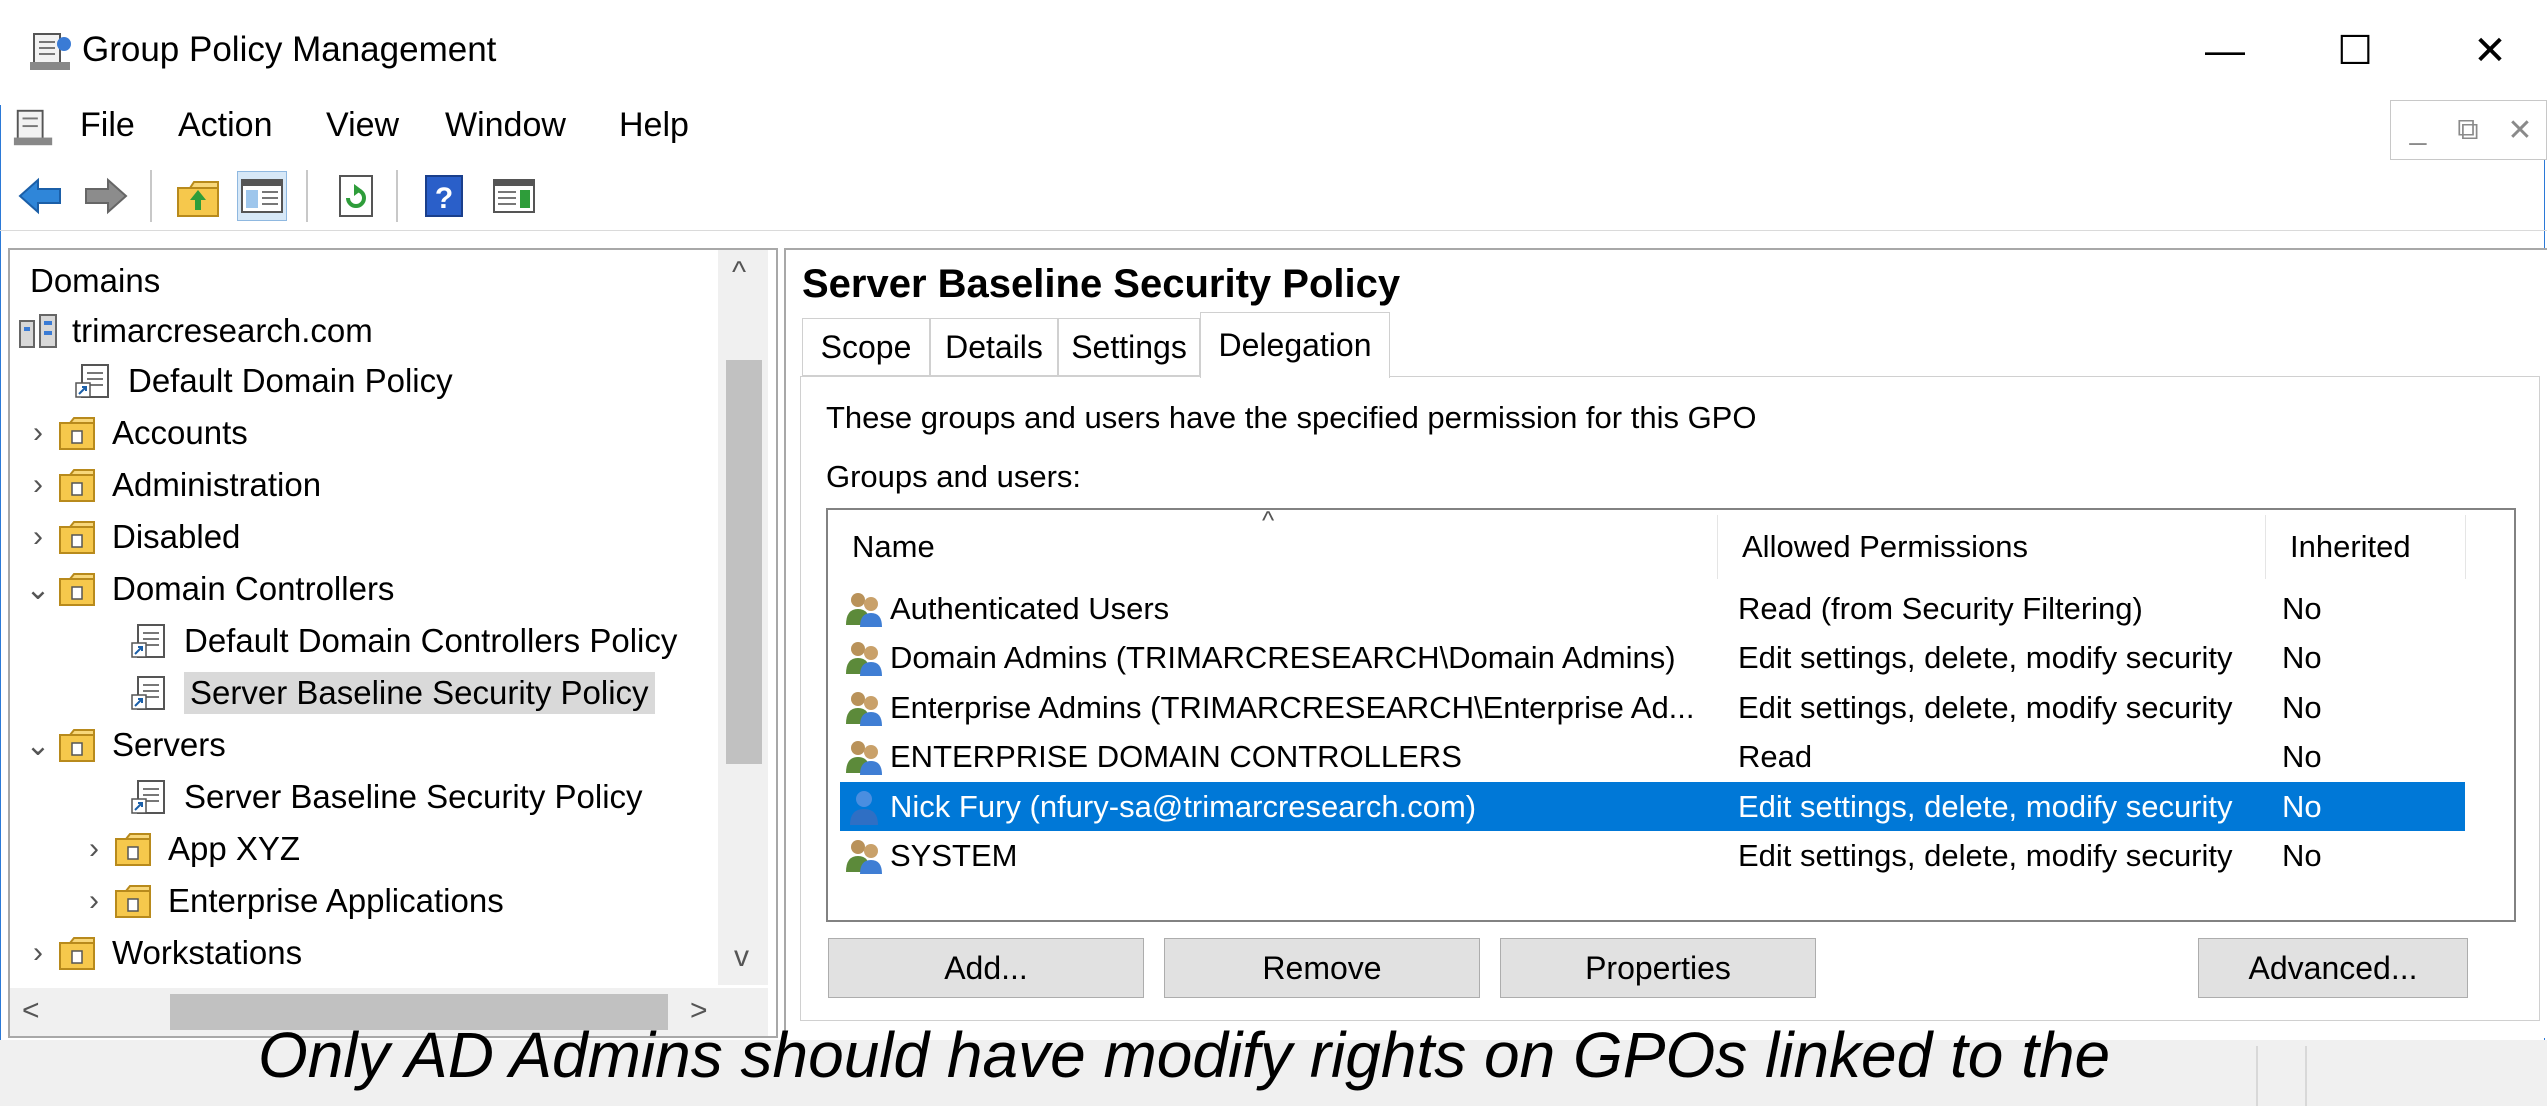 This screenshot has width=2547, height=1106. Describe the element at coordinates (85, 281) in the screenshot. I see `tree-item-domains: Domains` at that location.